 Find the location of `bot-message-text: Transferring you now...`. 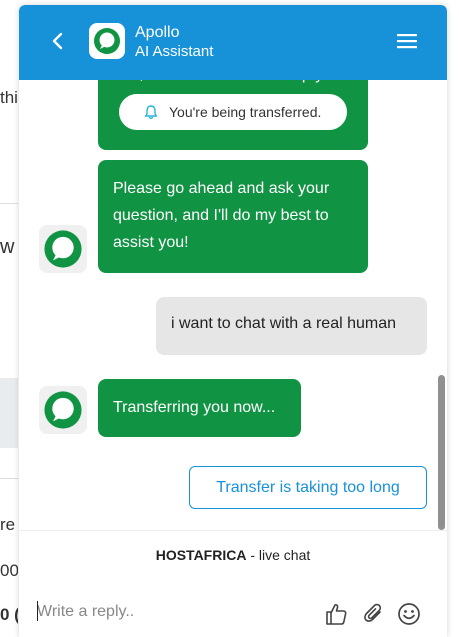

bot-message-text: Transferring you now... is located at coordinates (194, 407).